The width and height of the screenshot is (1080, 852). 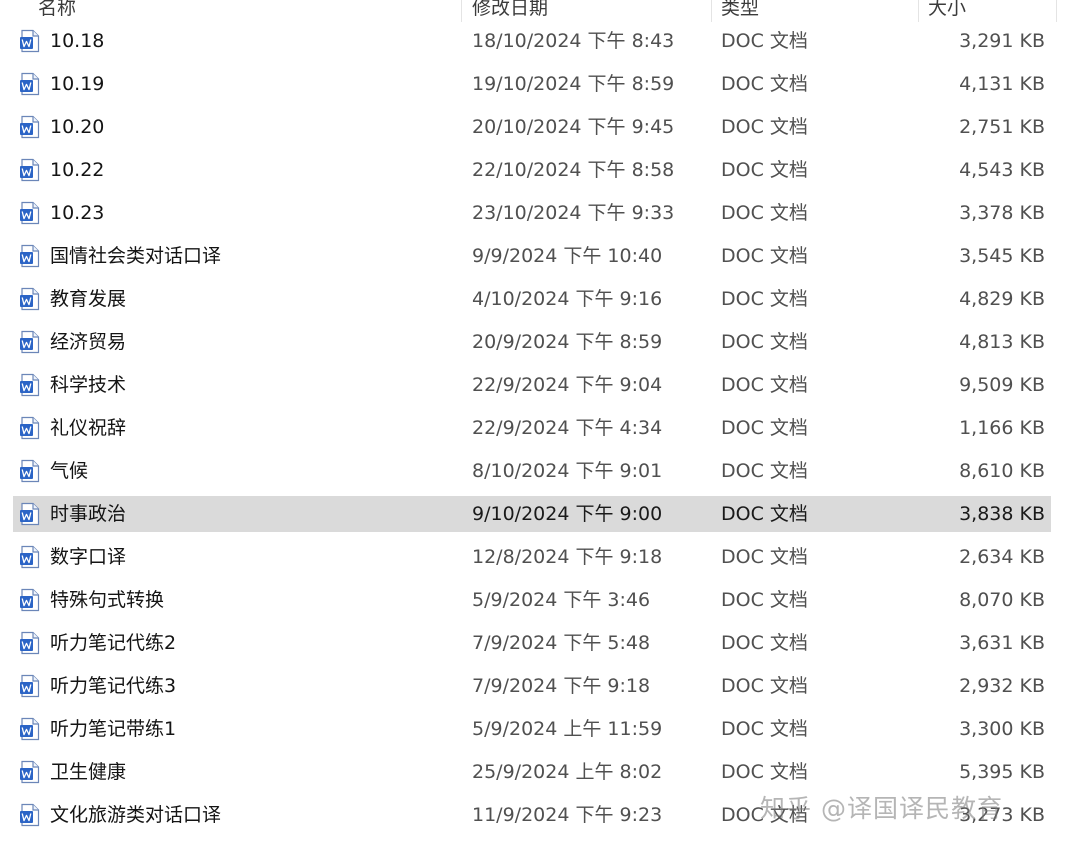 What do you see at coordinates (567, 514) in the screenshot?
I see `file-date-modified: 9/10/2024 下午 9:00` at bounding box center [567, 514].